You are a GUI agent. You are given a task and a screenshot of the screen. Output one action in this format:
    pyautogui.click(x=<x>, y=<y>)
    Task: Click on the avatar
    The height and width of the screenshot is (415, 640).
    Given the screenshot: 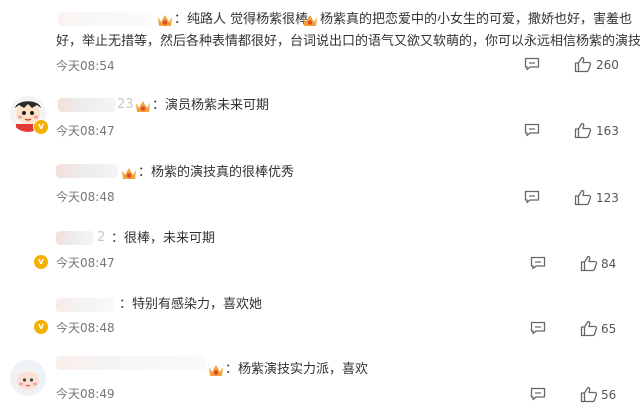 What is the action you would take?
    pyautogui.click(x=28, y=378)
    